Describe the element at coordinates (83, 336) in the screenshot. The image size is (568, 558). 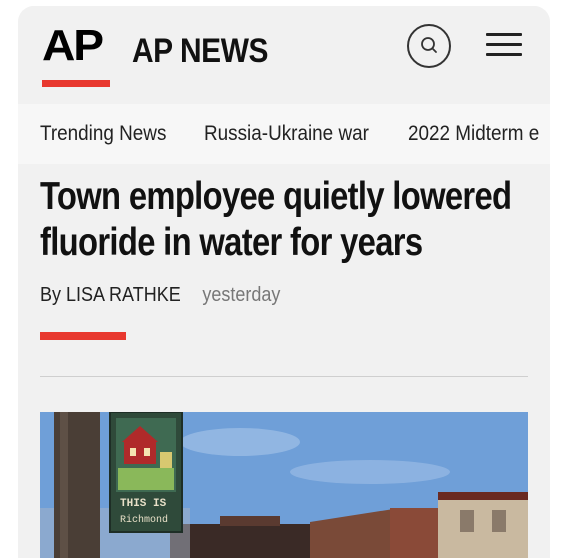
I see `accent-bar` at that location.